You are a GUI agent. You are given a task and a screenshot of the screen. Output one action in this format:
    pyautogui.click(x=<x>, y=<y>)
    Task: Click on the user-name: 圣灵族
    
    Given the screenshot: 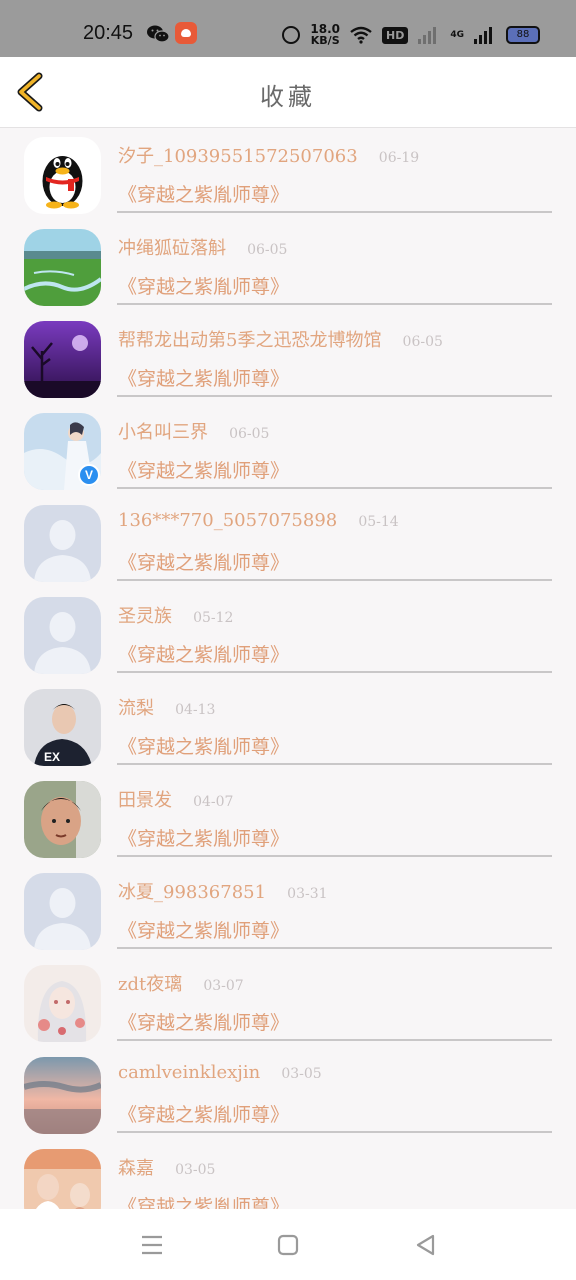 What is the action you would take?
    pyautogui.click(x=145, y=616)
    